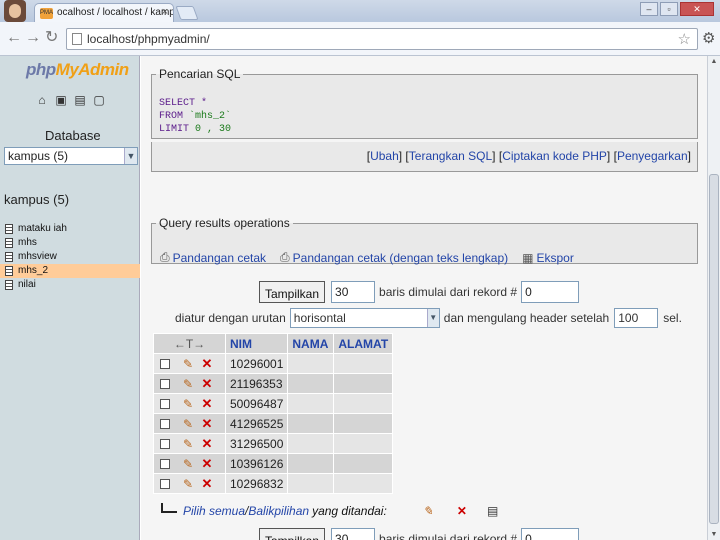  I want to click on scroll-up-icon: ▲, so click(714, 61).